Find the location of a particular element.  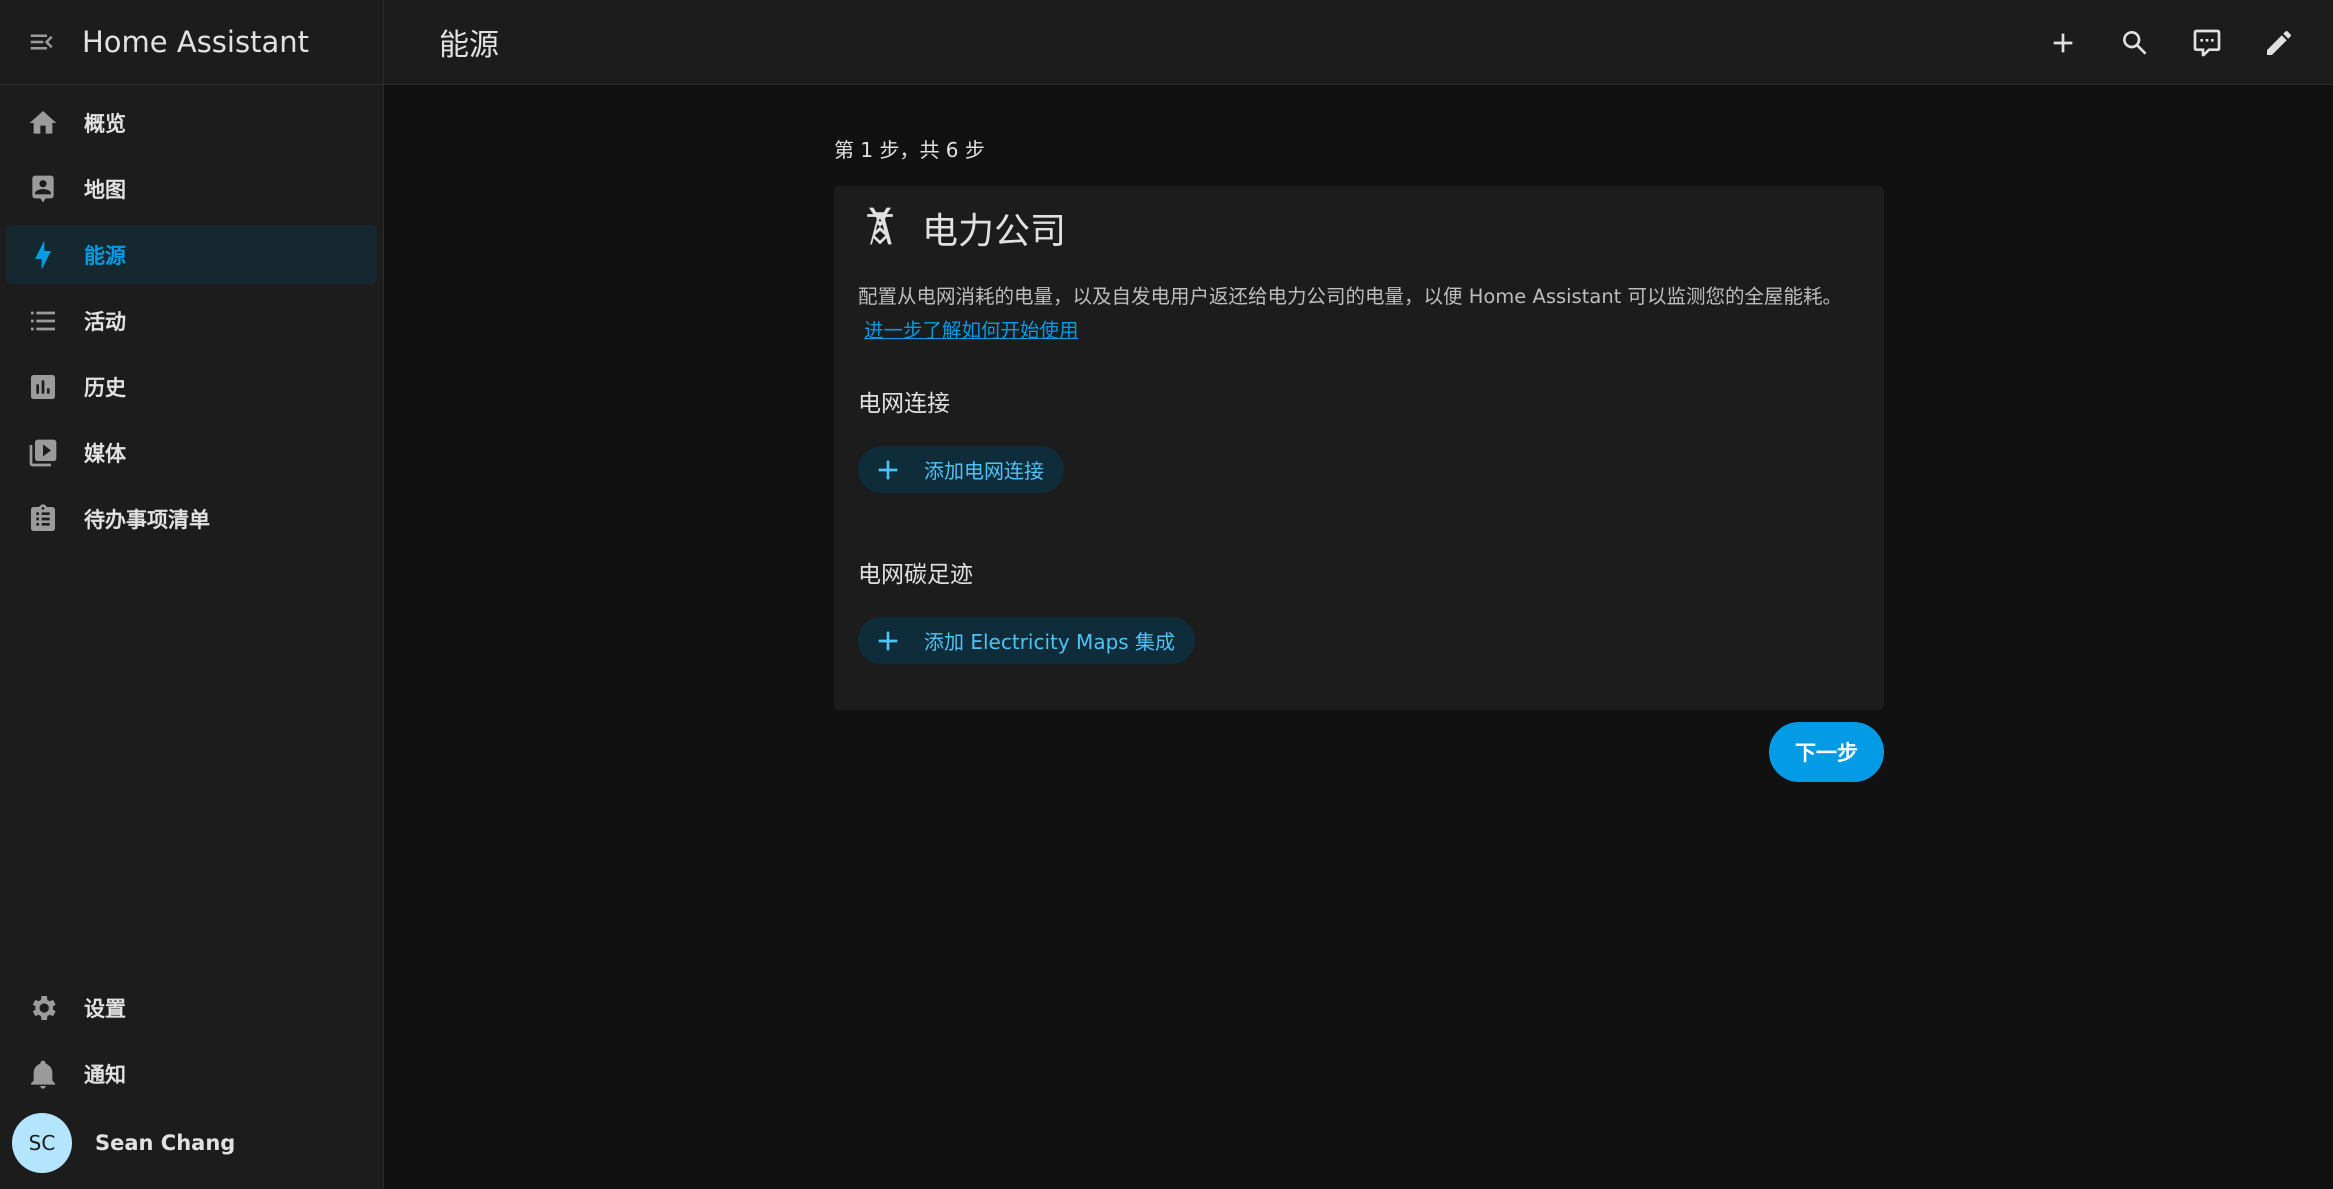

sidebar-item-map: 地图 is located at coordinates (191, 188).